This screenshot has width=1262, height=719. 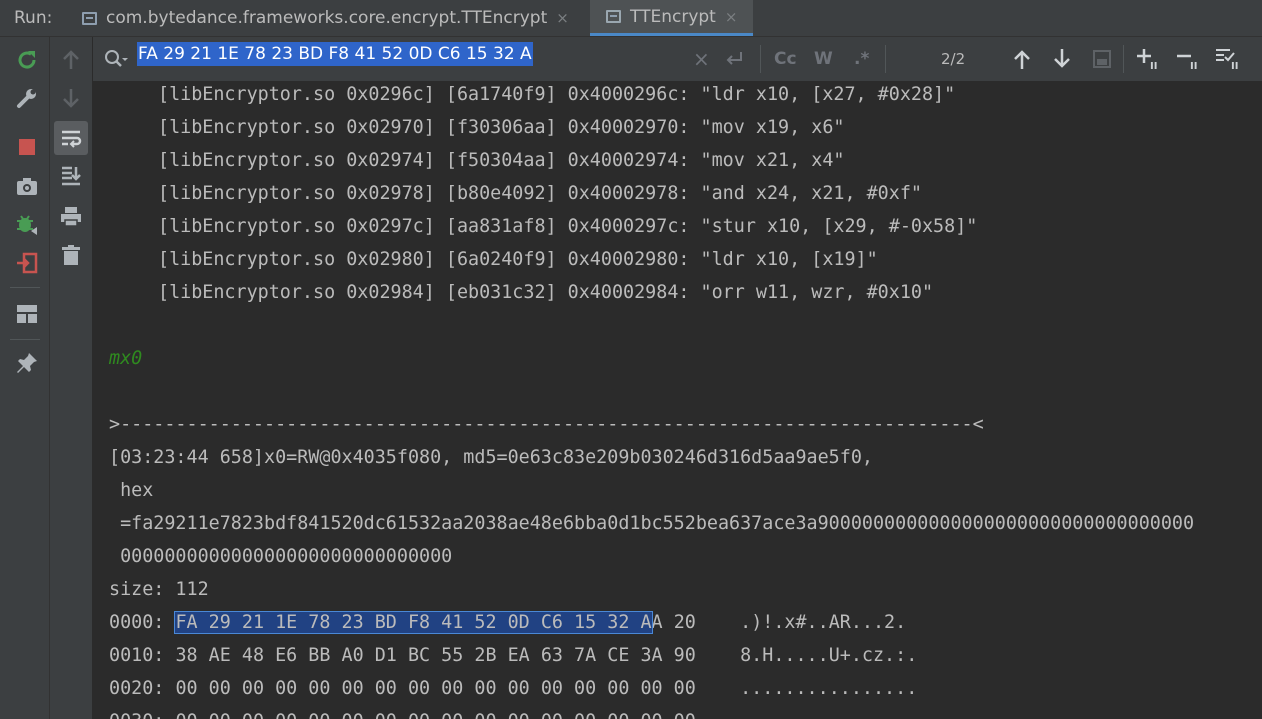 I want to click on dump-offset: 0030:, so click(x=142, y=715).